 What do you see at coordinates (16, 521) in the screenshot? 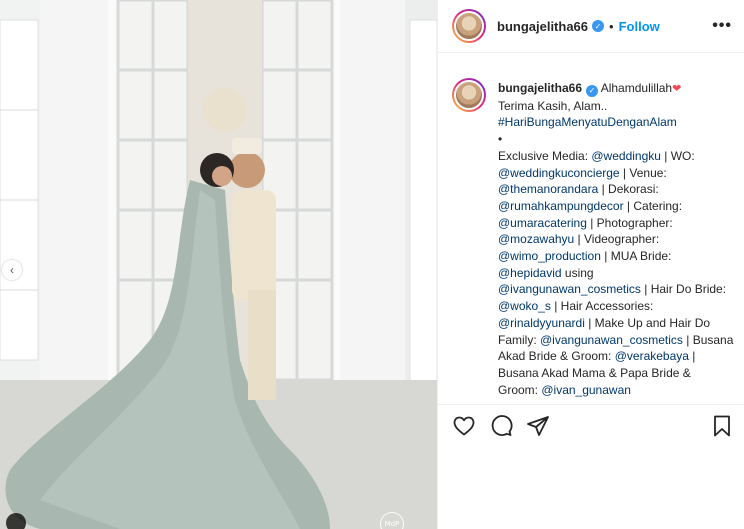
I see `user-tag-icon` at bounding box center [16, 521].